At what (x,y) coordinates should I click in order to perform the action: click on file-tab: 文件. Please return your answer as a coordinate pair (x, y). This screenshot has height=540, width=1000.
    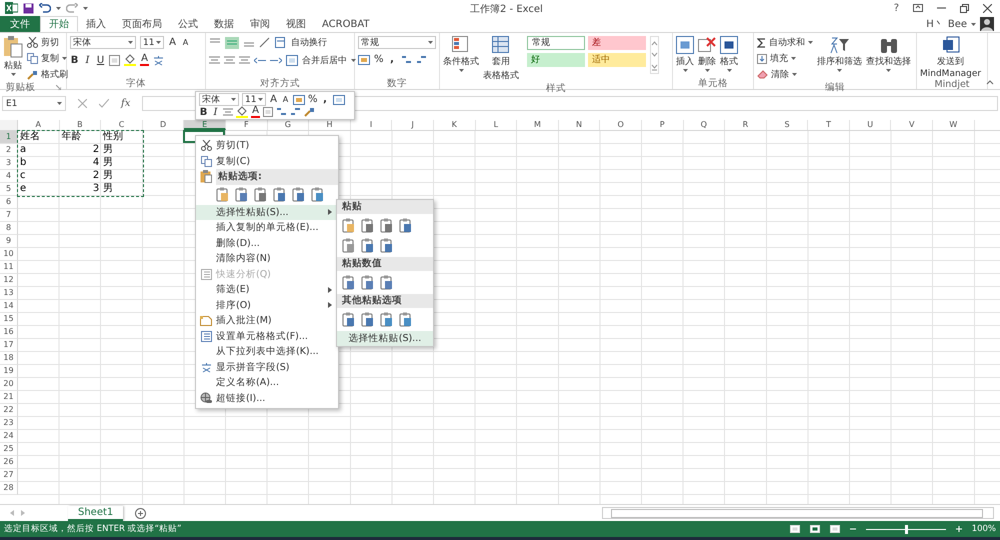
    Looking at the image, I should click on (20, 24).